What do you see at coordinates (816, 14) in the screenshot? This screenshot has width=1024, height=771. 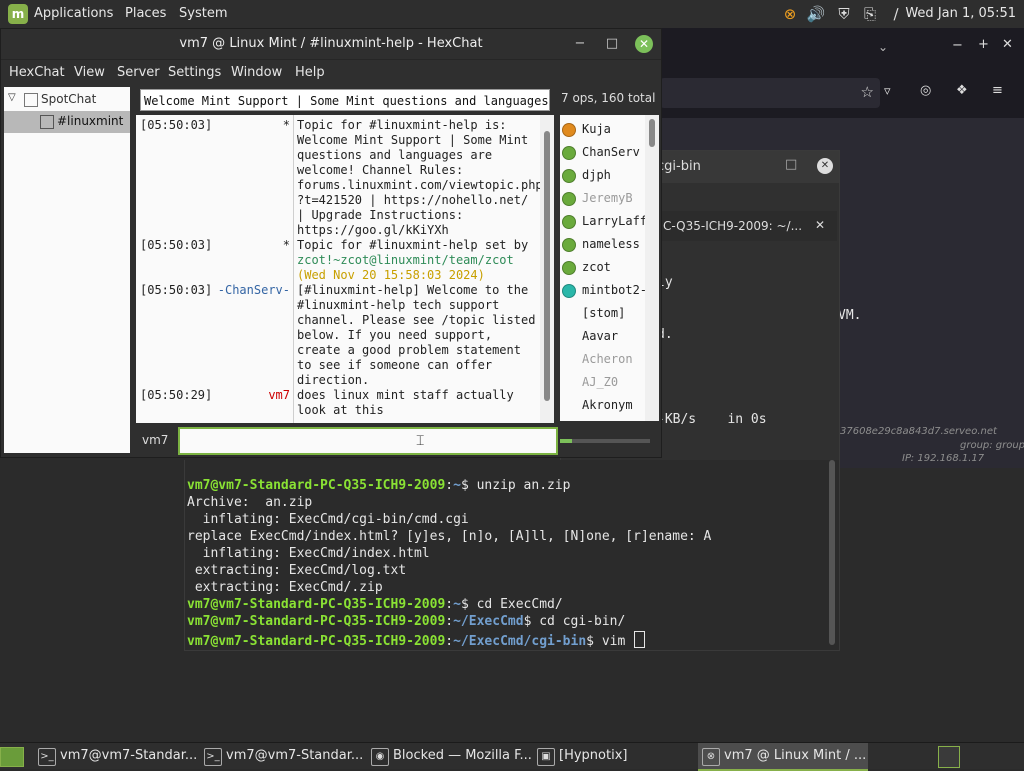 I see `volume-icon: 🔊` at bounding box center [816, 14].